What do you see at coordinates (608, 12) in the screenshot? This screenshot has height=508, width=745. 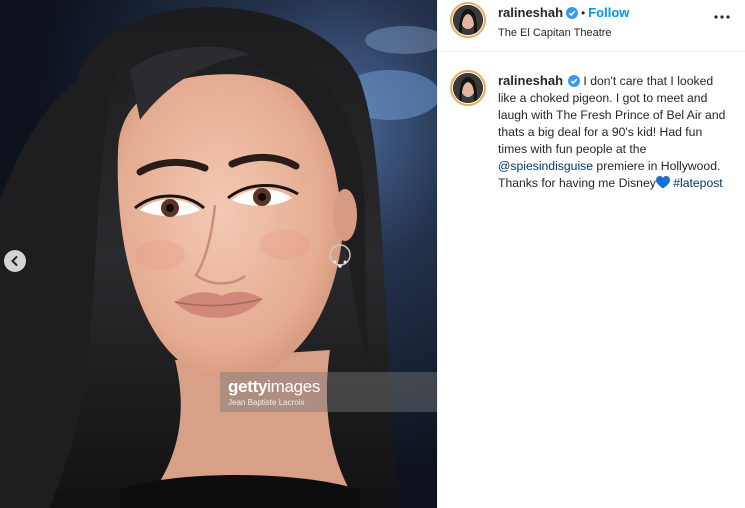 I see `follow-button: Follow` at bounding box center [608, 12].